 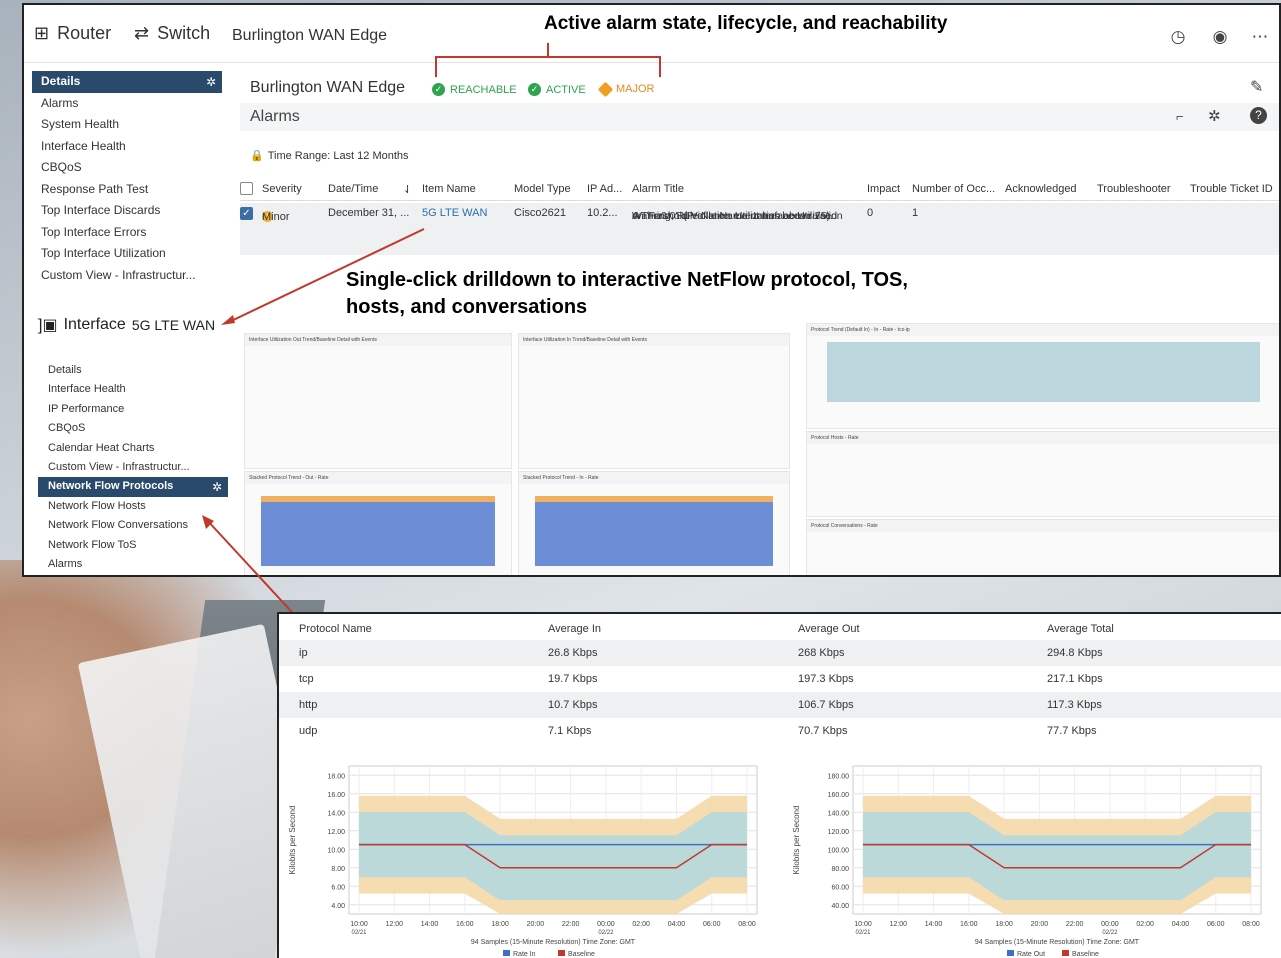 What do you see at coordinates (127, 168) in the screenshot?
I see `sidebar-item-cbqos: CBQoS` at bounding box center [127, 168].